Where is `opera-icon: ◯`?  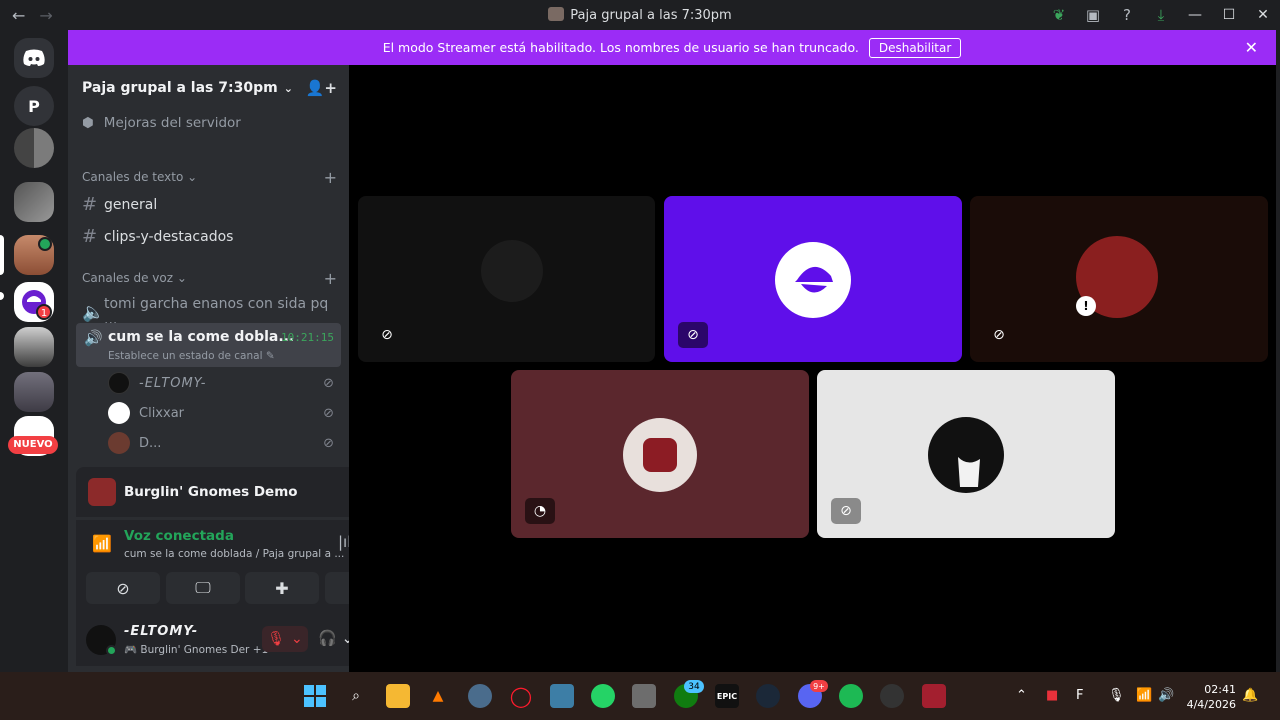 opera-icon: ◯ is located at coordinates (521, 696).